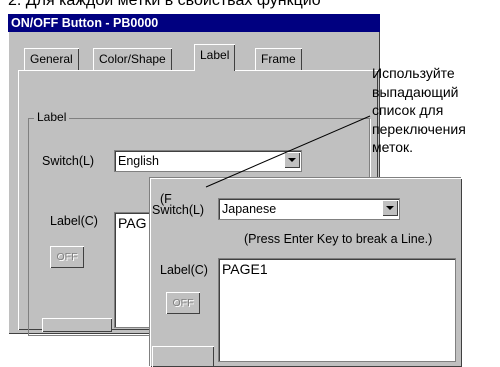 The height and width of the screenshot is (367, 500). I want to click on tab-label: Label, so click(215, 57).